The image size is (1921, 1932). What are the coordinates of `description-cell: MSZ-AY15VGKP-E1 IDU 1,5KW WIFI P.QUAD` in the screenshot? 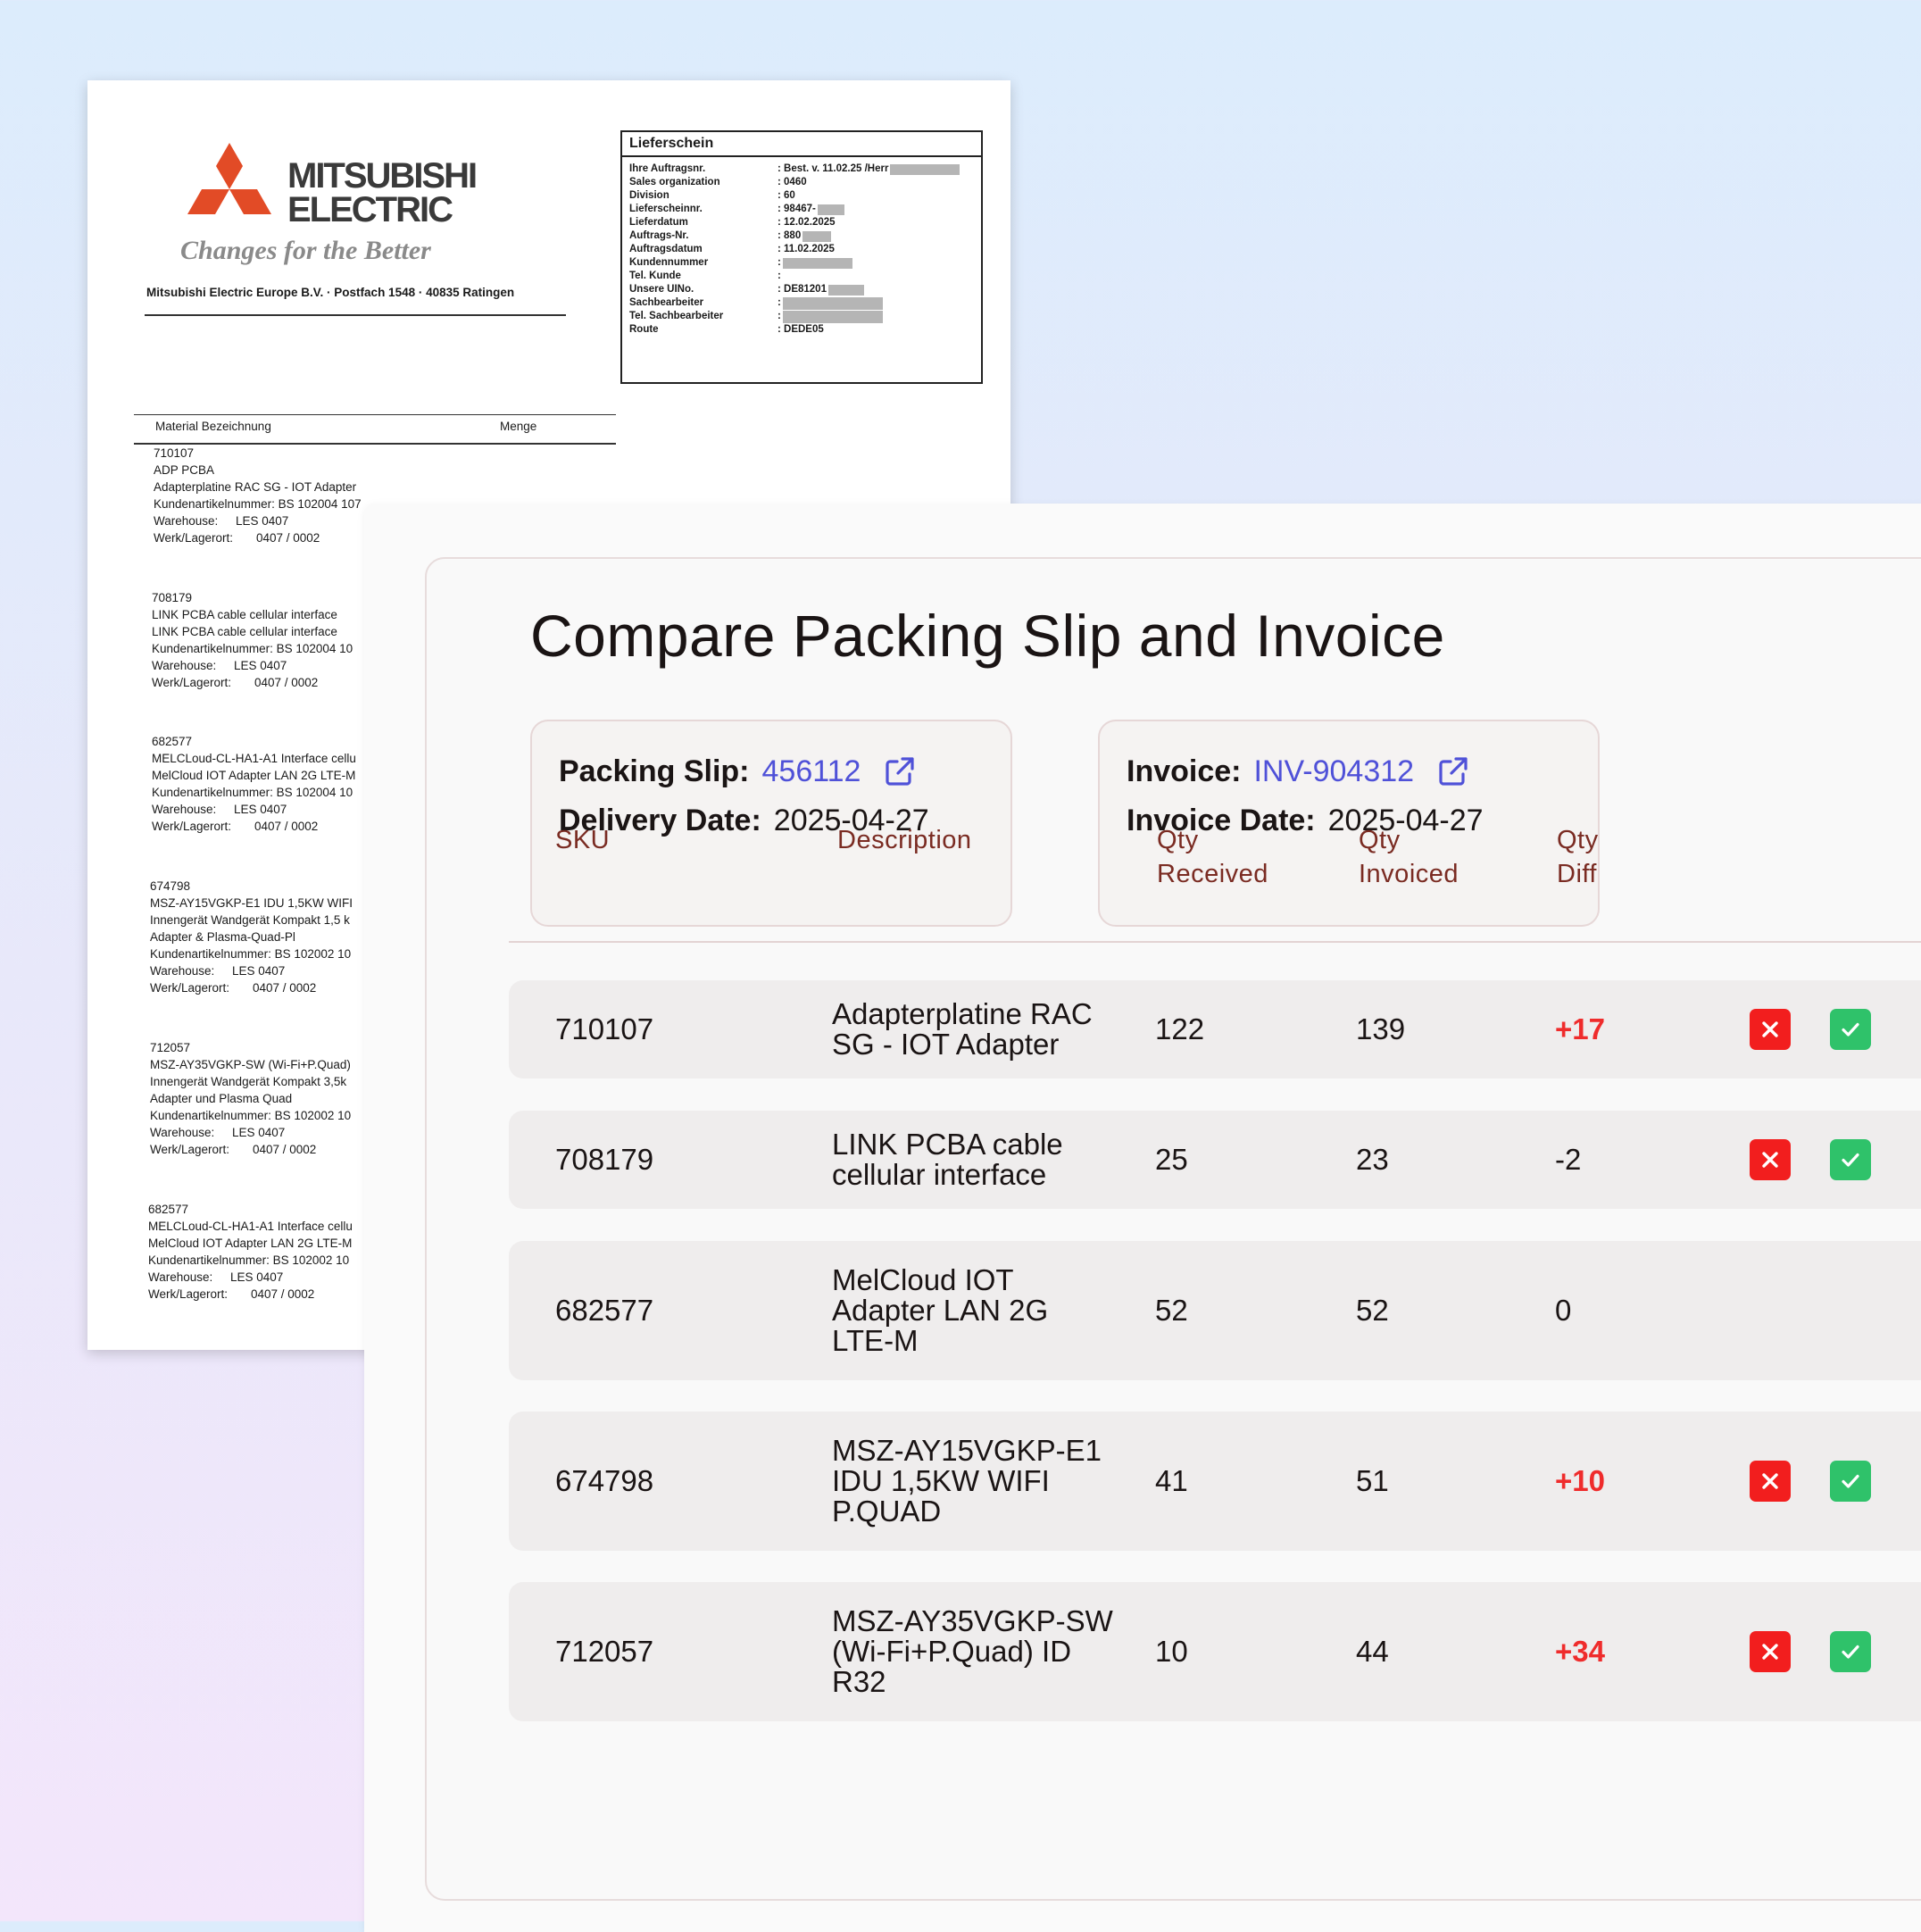 It's located at (967, 1481).